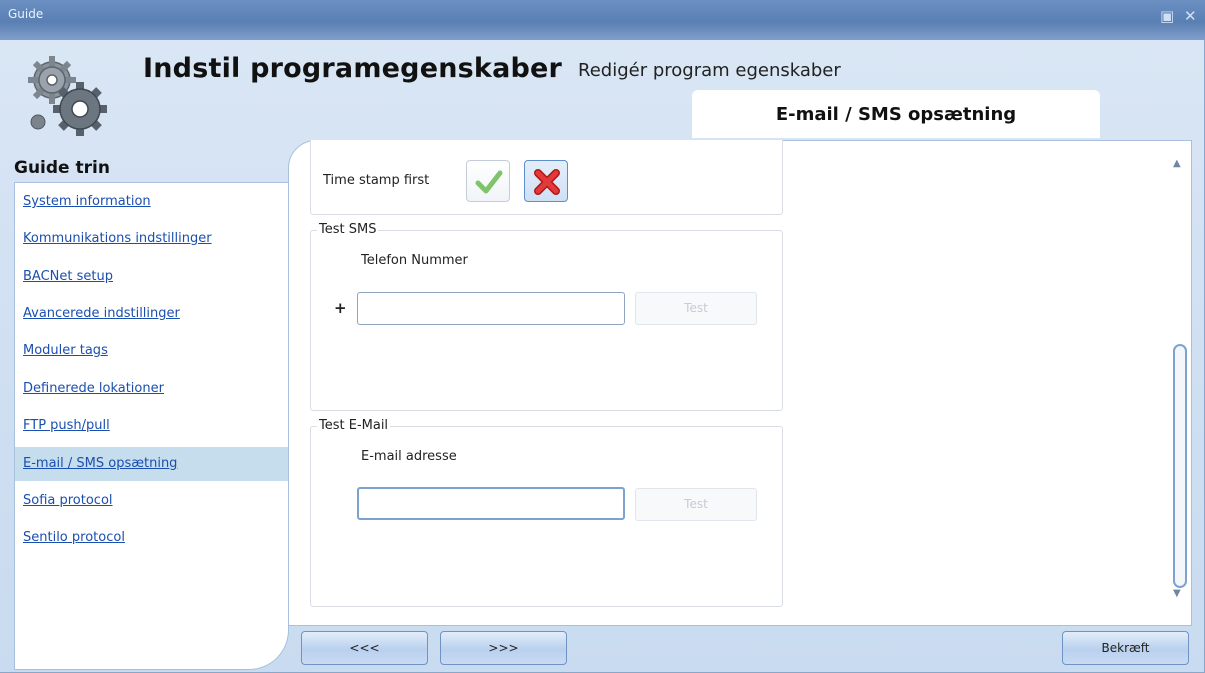 This screenshot has width=1205, height=673. Describe the element at coordinates (353, 68) in the screenshot. I see `page-title: Indstil programegenskaber` at that location.